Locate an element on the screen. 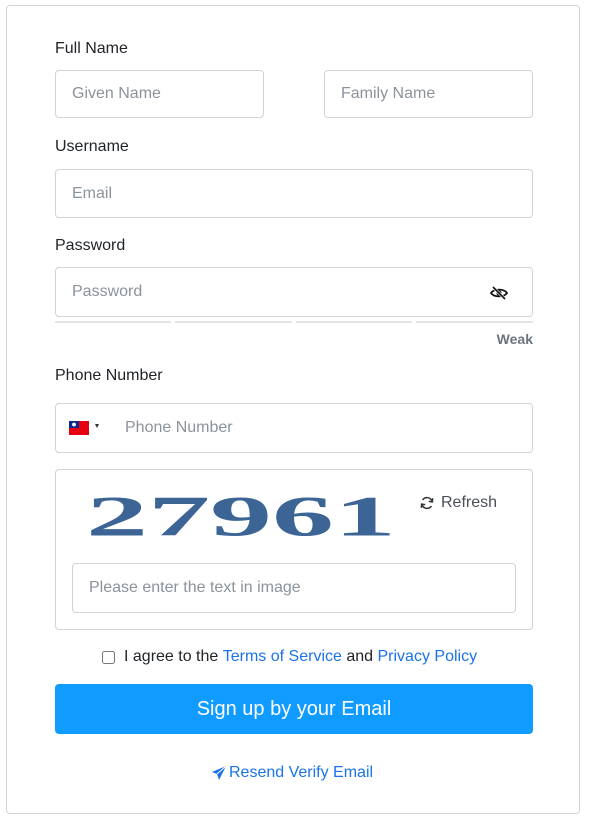  terms-link: Terms of Service is located at coordinates (282, 657).